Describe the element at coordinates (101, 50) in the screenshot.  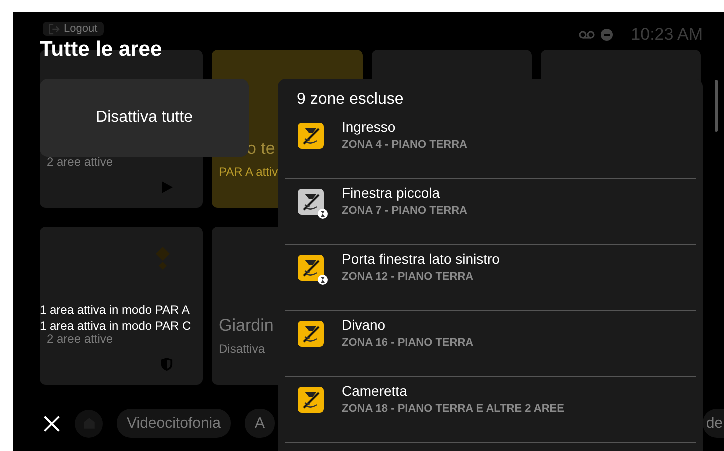
I see `page-title: Tutte le aree` at that location.